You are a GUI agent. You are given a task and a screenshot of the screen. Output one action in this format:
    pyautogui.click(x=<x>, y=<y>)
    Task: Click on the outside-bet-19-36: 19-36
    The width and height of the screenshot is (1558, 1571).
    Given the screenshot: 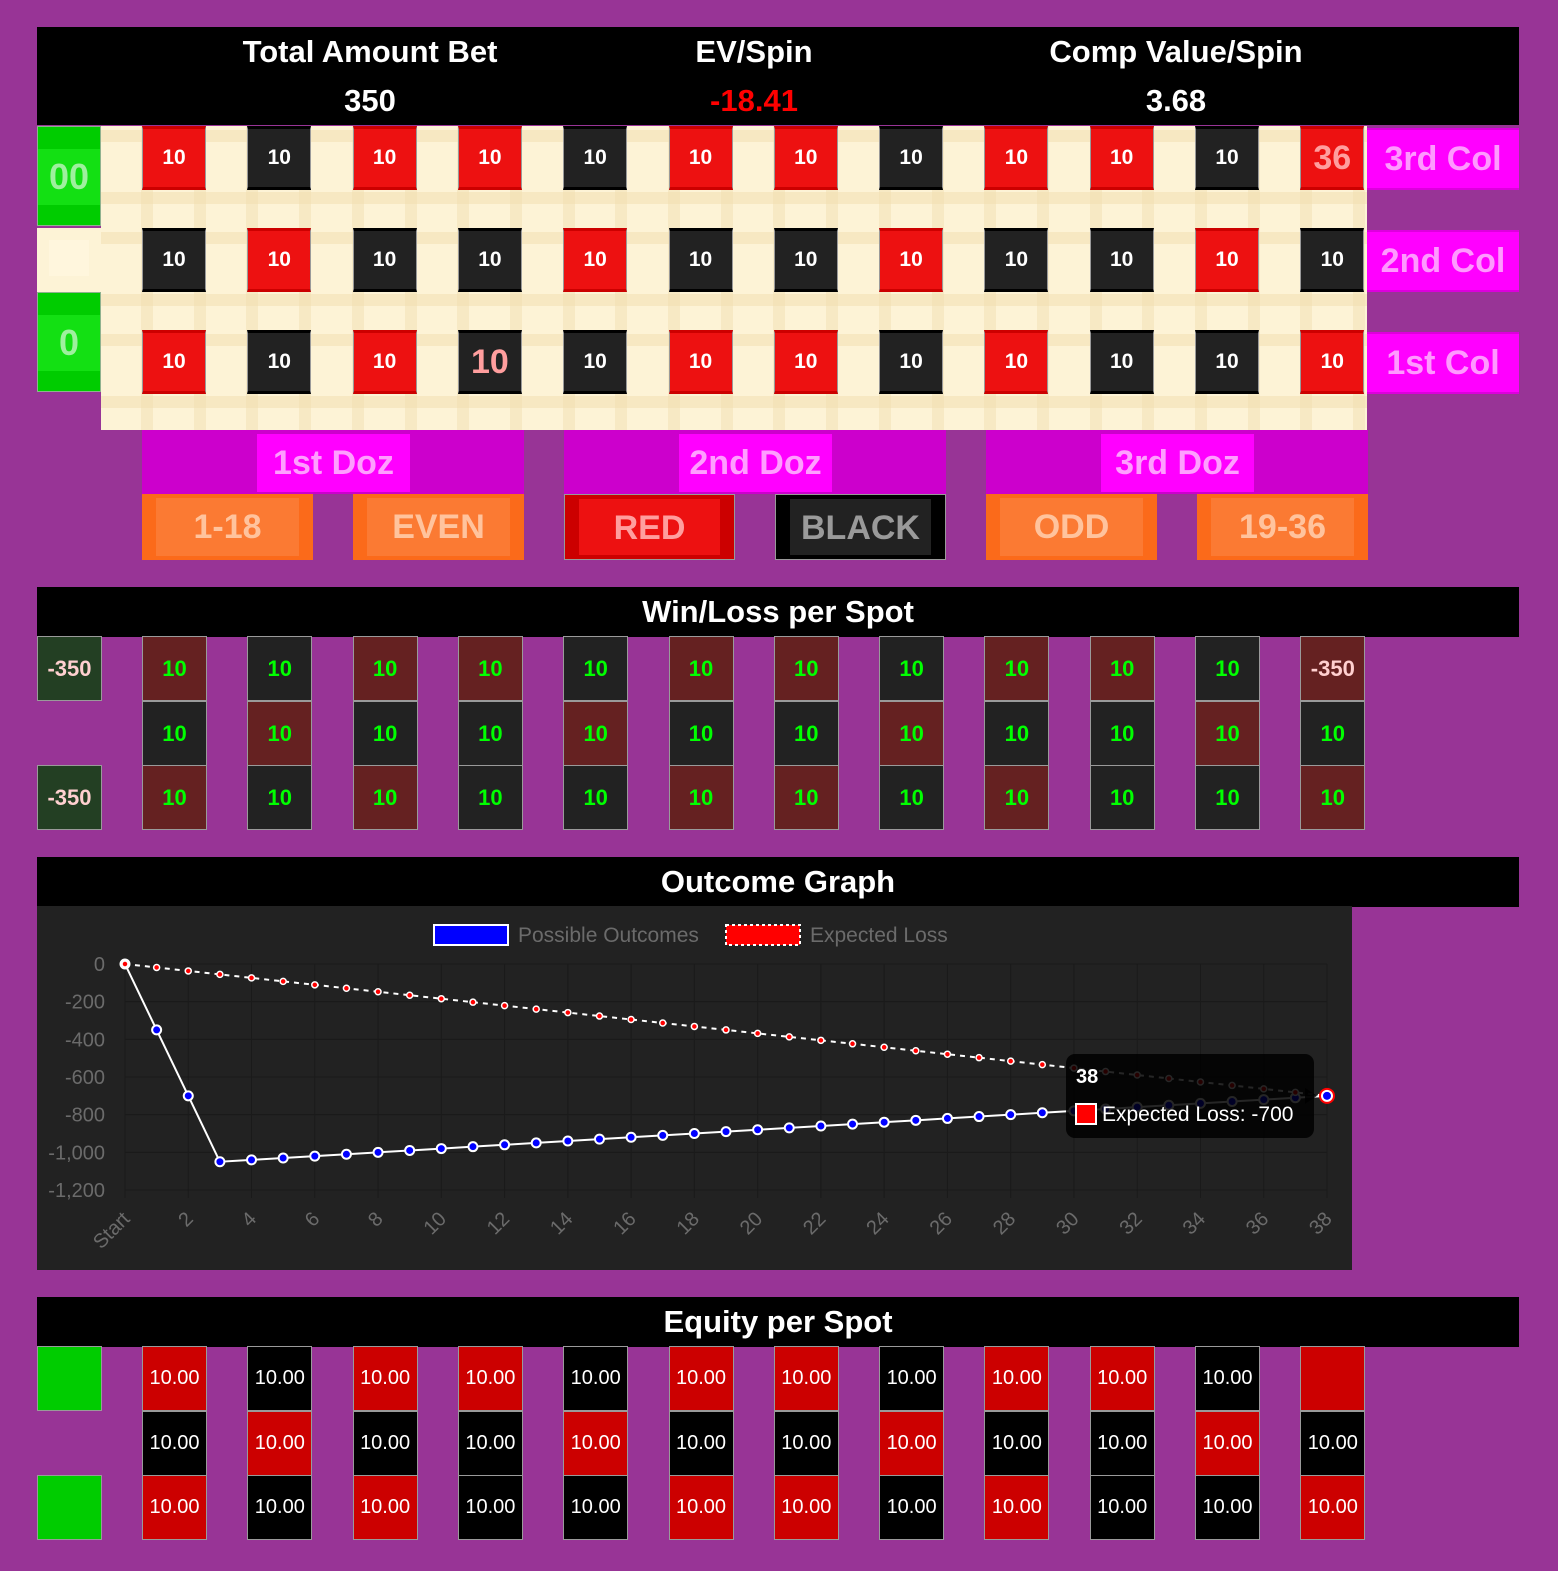 What is the action you would take?
    pyautogui.click(x=1282, y=527)
    